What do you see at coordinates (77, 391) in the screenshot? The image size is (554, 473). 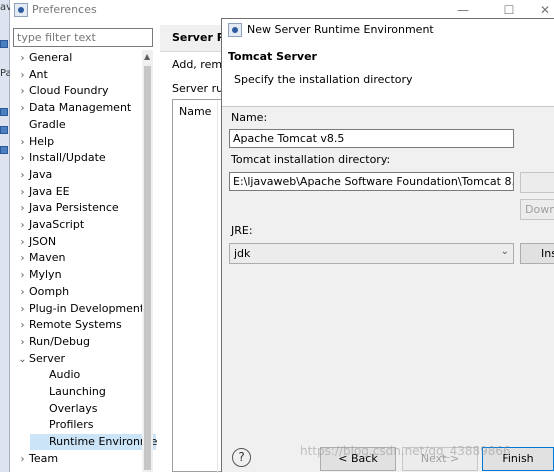 I see `tree-item-label: Launching` at bounding box center [77, 391].